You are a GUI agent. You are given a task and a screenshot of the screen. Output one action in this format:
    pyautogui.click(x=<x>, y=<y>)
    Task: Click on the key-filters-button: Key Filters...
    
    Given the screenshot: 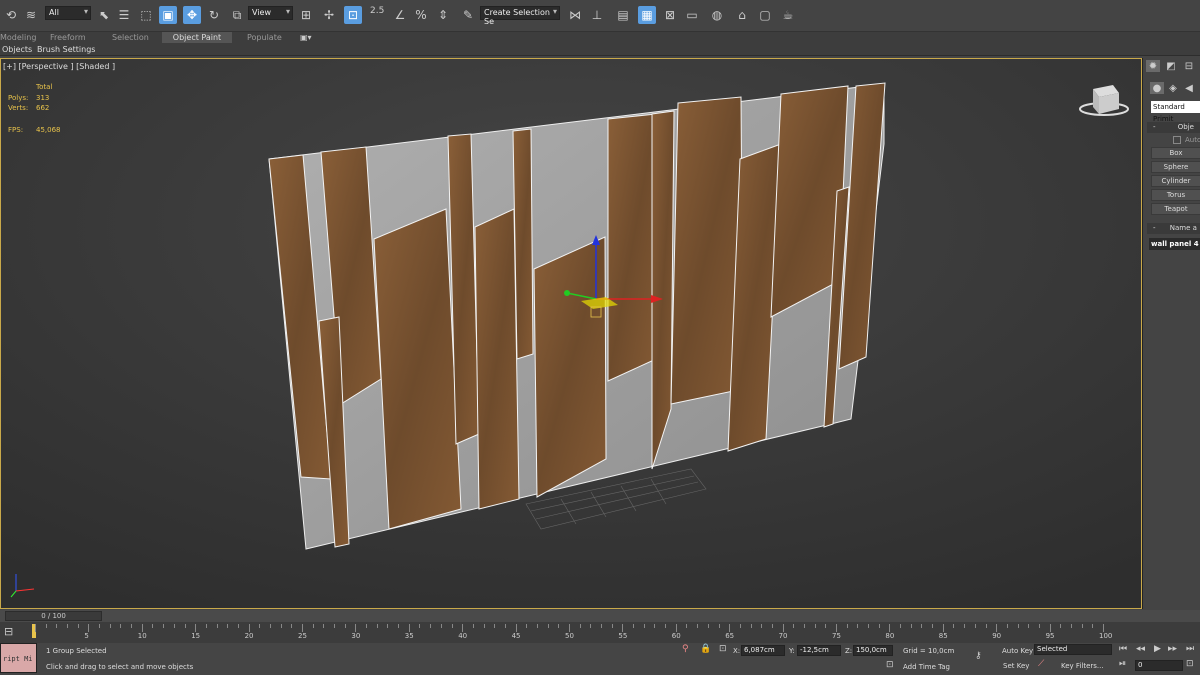 What is the action you would take?
    pyautogui.click(x=1082, y=666)
    